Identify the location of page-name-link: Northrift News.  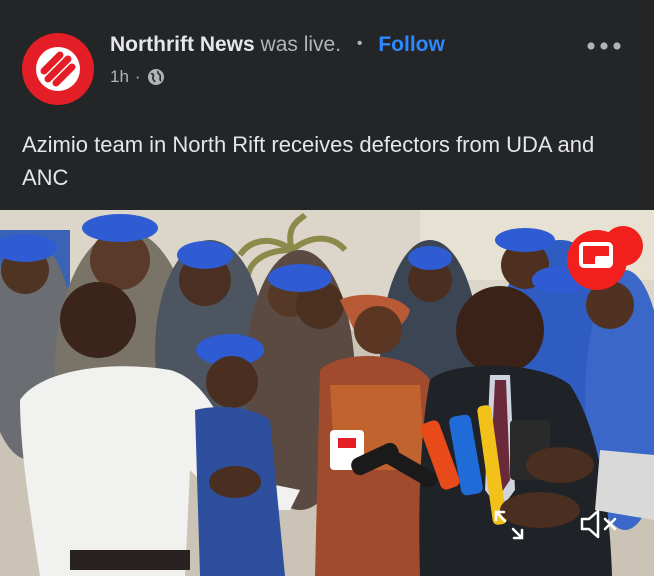
(182, 44).